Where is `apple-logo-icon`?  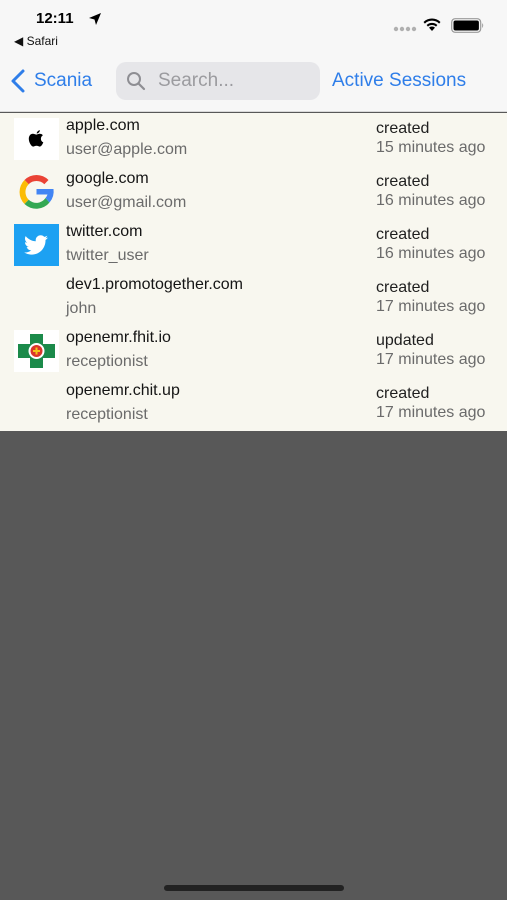
apple-logo-icon is located at coordinates (36, 139).